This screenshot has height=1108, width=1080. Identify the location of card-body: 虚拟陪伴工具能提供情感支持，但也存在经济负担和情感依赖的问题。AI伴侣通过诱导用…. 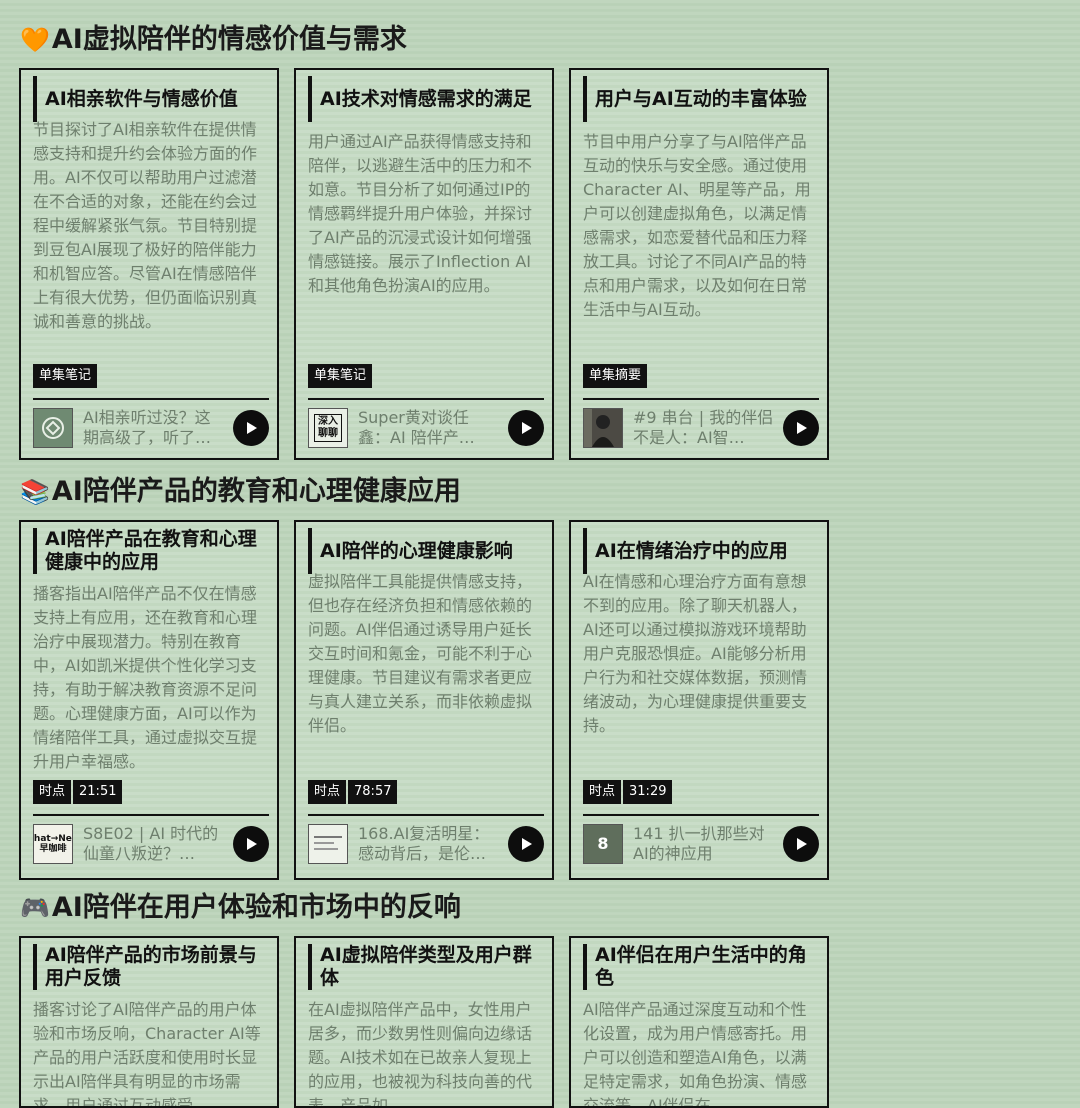
(420, 653).